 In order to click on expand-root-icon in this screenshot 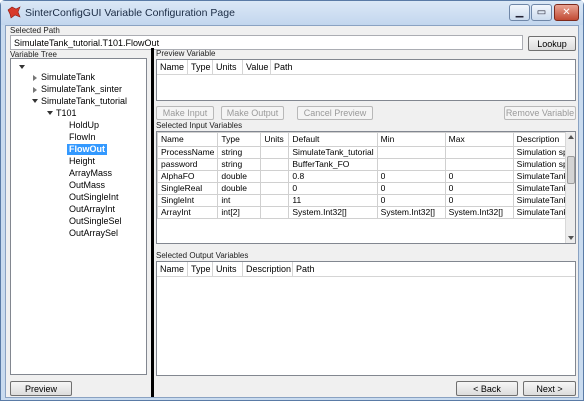, I will do `click(22, 67)`.